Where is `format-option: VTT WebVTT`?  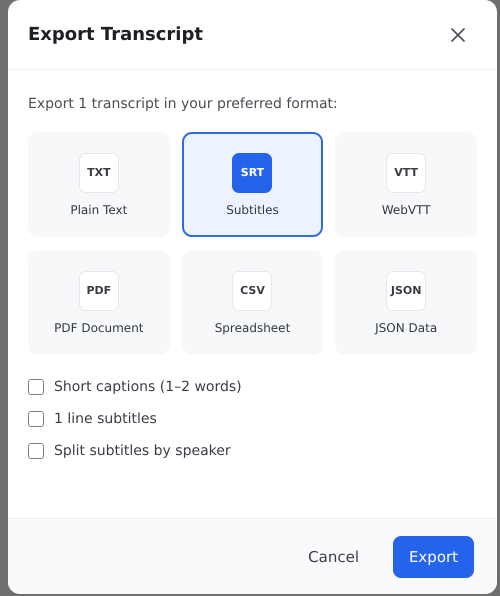 format-option: VTT WebVTT is located at coordinates (406, 184).